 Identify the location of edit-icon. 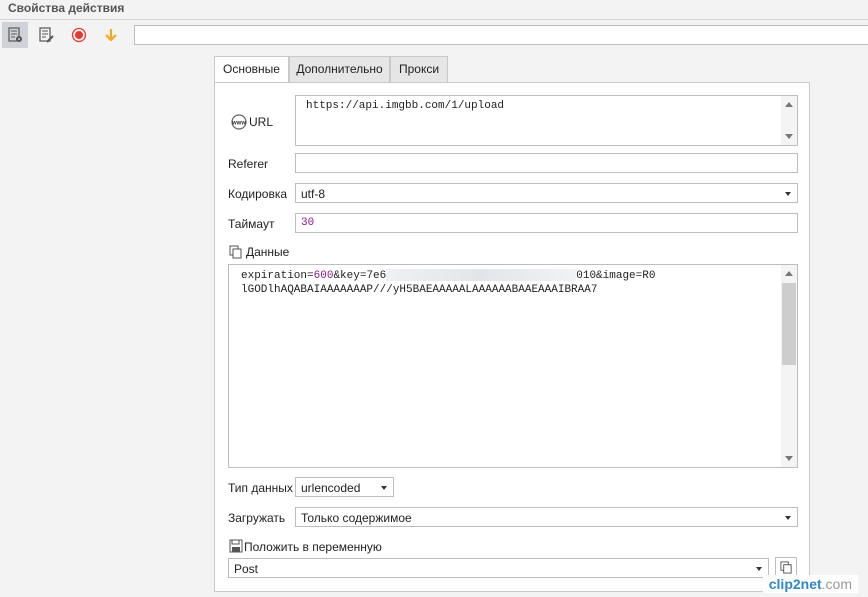
(46, 35).